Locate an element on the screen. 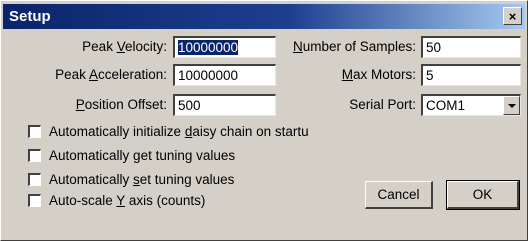 The height and width of the screenshot is (241, 528). position-offset-label: Position Offset: is located at coordinates (121, 104).